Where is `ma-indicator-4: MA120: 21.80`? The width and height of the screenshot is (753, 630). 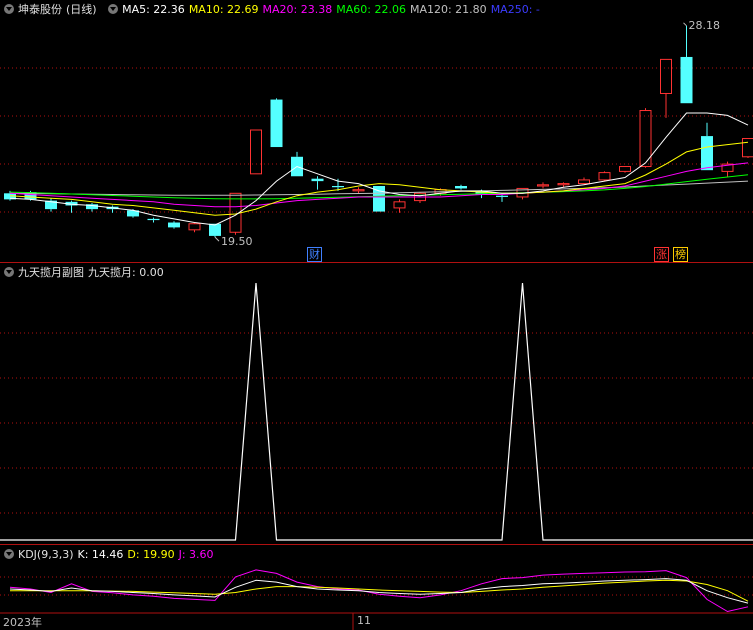 ma-indicator-4: MA120: 21.80 is located at coordinates (448, 9).